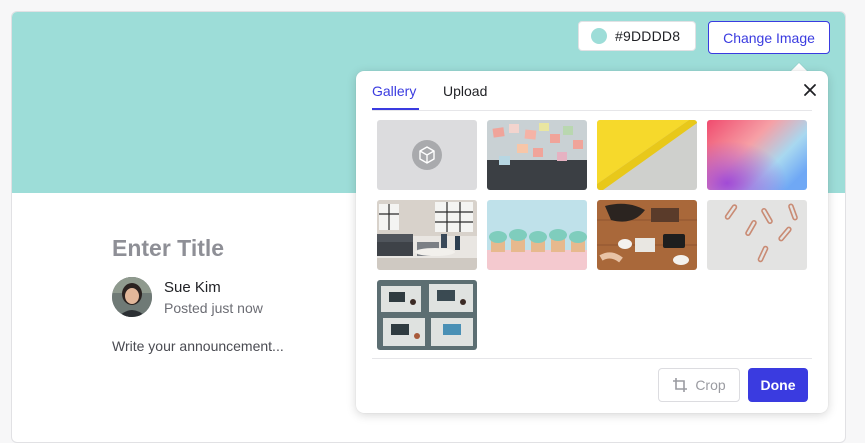 The height and width of the screenshot is (443, 865). I want to click on thumbnail-sticky-notes, so click(537, 155).